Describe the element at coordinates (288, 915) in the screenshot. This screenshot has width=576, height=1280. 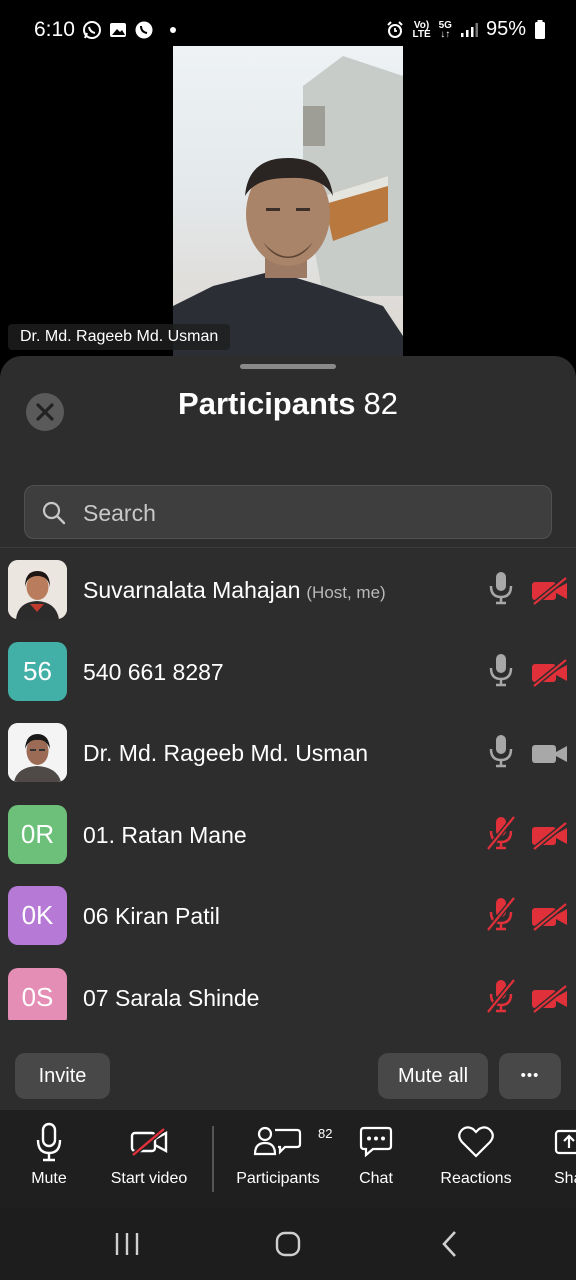
I see `participant-row: 0K 06 Kiran Patil` at that location.